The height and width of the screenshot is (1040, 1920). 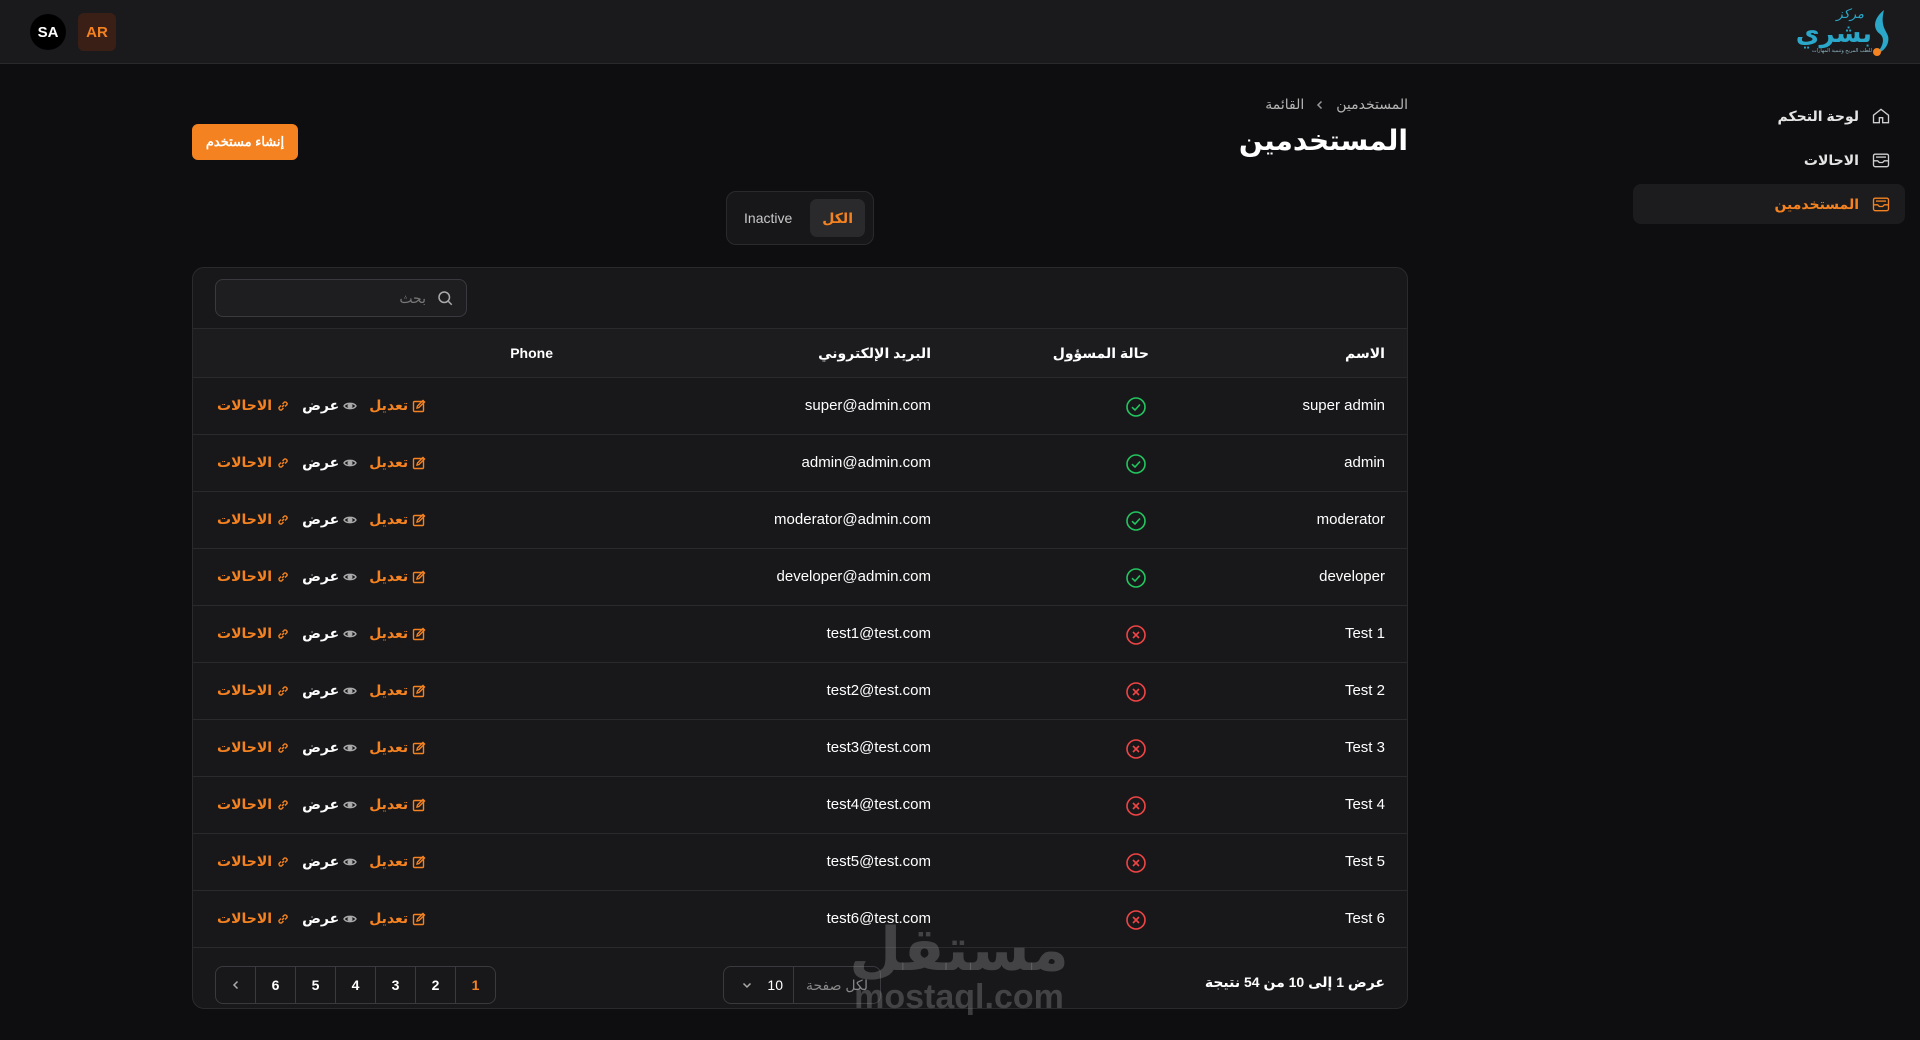 I want to click on user-email: moderator@admin.com, so click(x=852, y=519).